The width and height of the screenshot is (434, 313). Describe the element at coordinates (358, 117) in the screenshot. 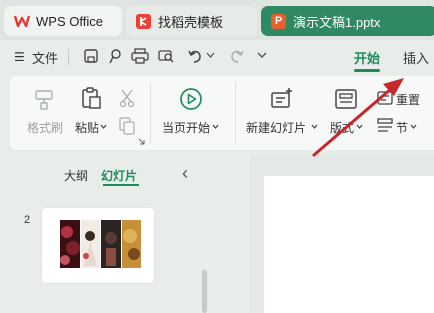

I see `annotation-arrow` at that location.